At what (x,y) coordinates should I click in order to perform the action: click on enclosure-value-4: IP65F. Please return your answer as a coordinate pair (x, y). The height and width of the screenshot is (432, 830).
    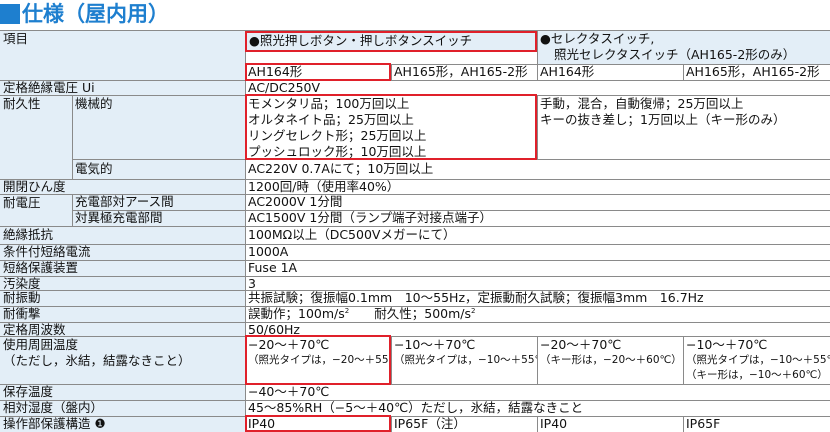
    Looking at the image, I should click on (756, 424).